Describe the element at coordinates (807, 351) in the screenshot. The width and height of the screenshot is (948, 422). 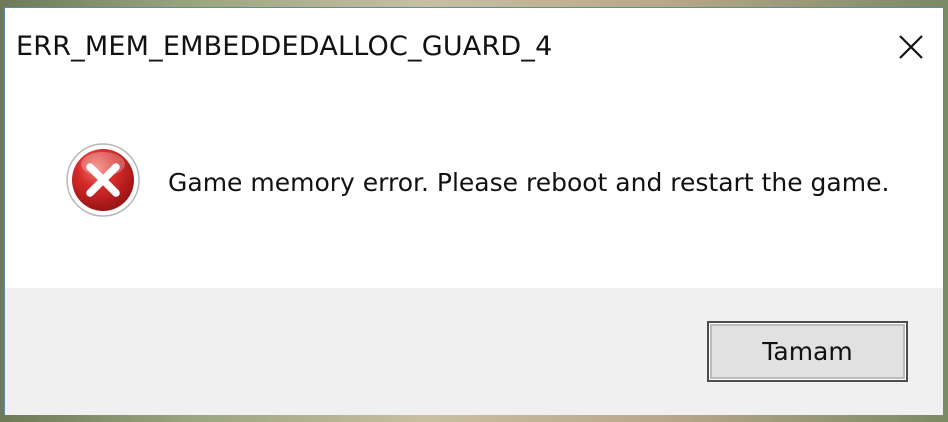
I see `ok-button: Tamam` at that location.